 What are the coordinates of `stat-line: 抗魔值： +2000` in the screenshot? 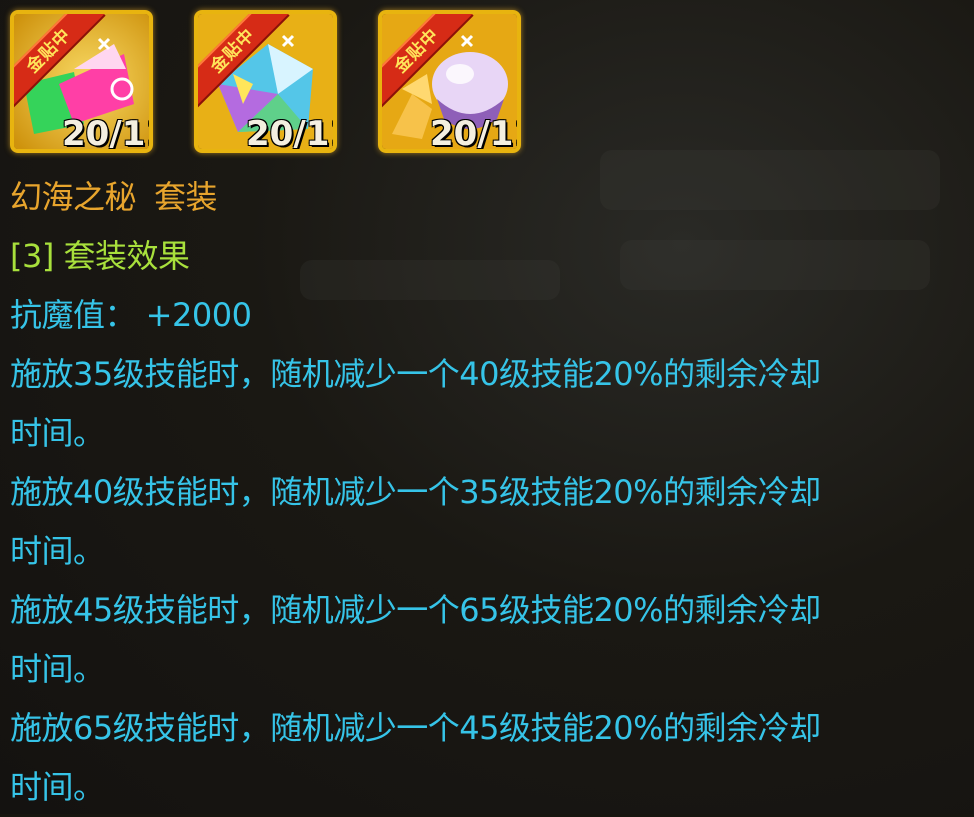 It's located at (131, 315).